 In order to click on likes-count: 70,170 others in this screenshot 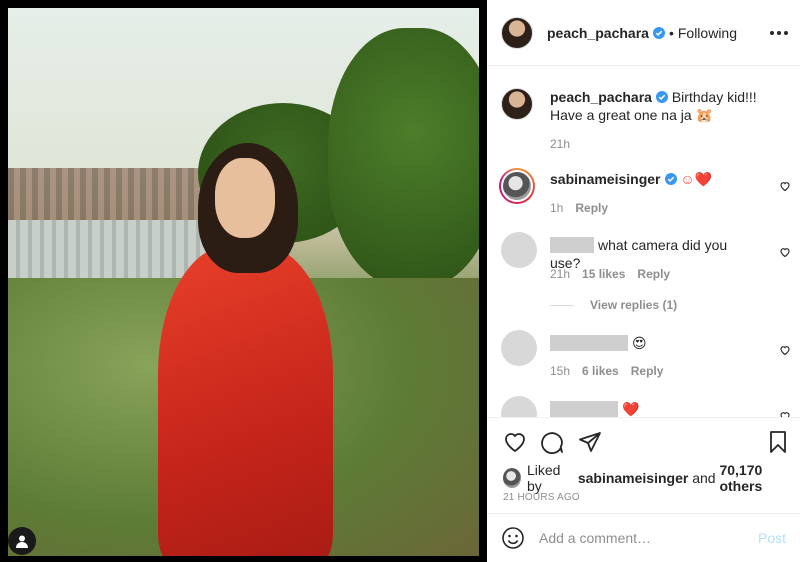, I will do `click(759, 478)`.